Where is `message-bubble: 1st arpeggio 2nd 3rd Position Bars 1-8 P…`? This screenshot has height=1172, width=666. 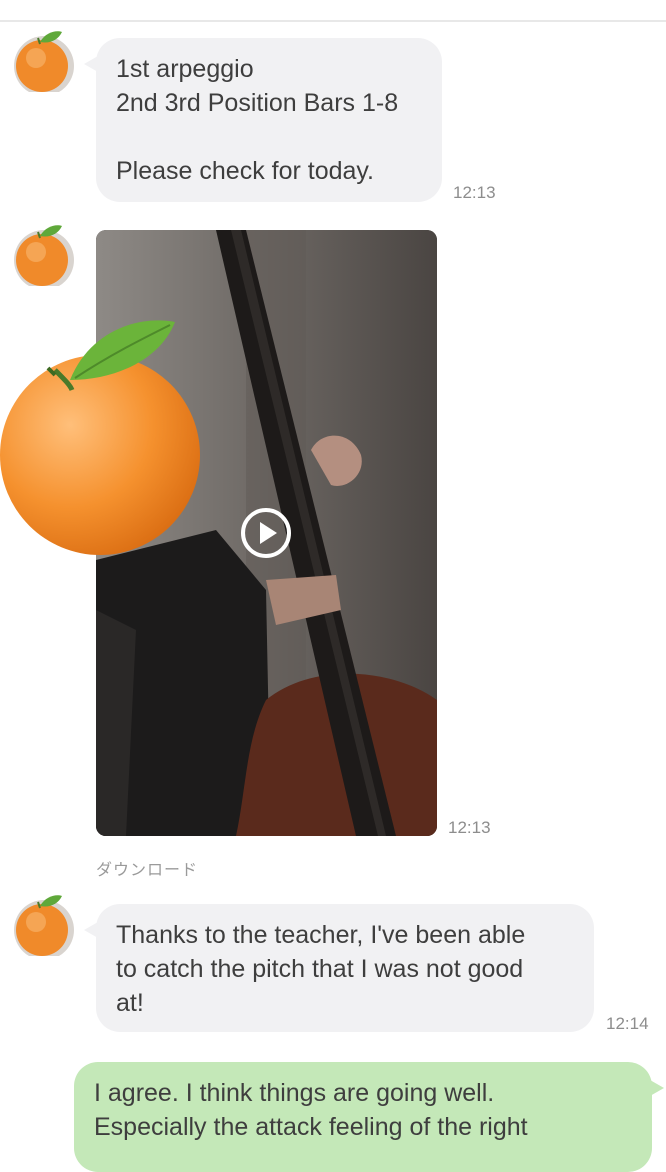 message-bubble: 1st arpeggio 2nd 3rd Position Bars 1-8 P… is located at coordinates (263, 120).